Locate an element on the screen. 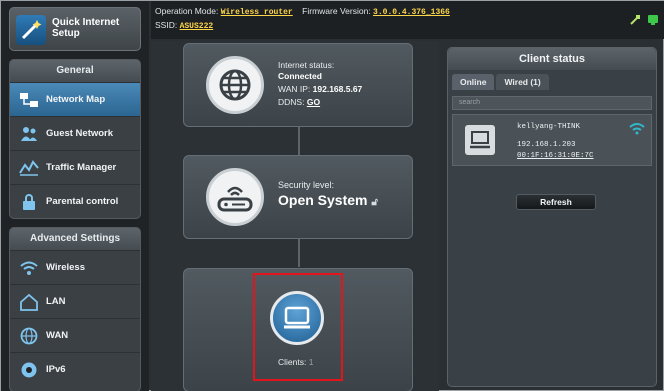 The height and width of the screenshot is (391, 664). wan-ip-value: 192.168.5.67 is located at coordinates (337, 89).